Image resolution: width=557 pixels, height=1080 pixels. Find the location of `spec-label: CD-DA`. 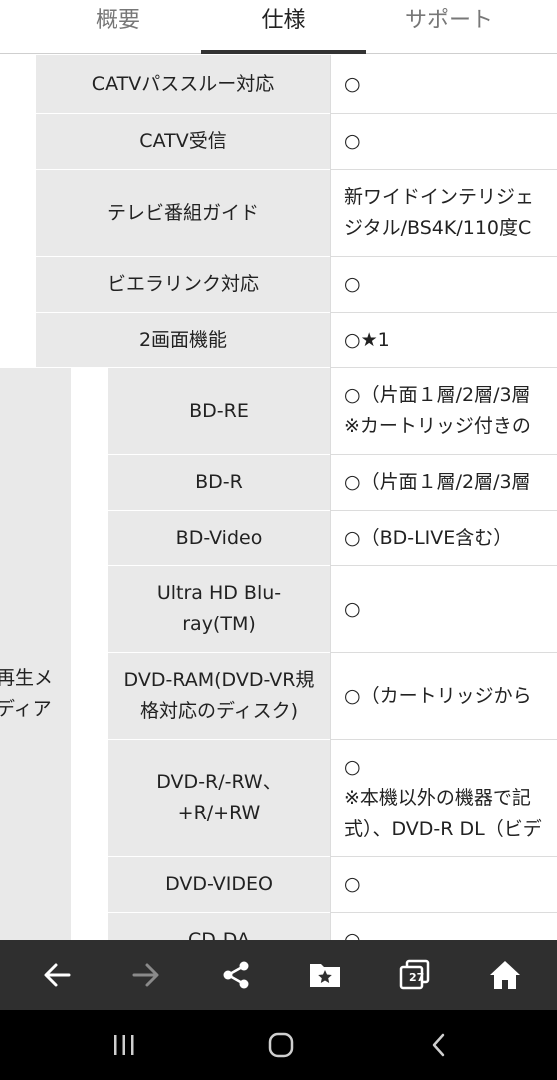

spec-label: CD-DA is located at coordinates (219, 926).